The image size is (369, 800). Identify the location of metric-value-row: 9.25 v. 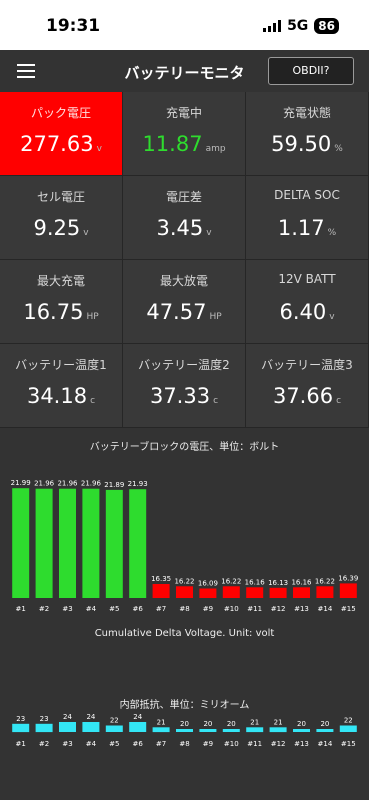
(61, 228).